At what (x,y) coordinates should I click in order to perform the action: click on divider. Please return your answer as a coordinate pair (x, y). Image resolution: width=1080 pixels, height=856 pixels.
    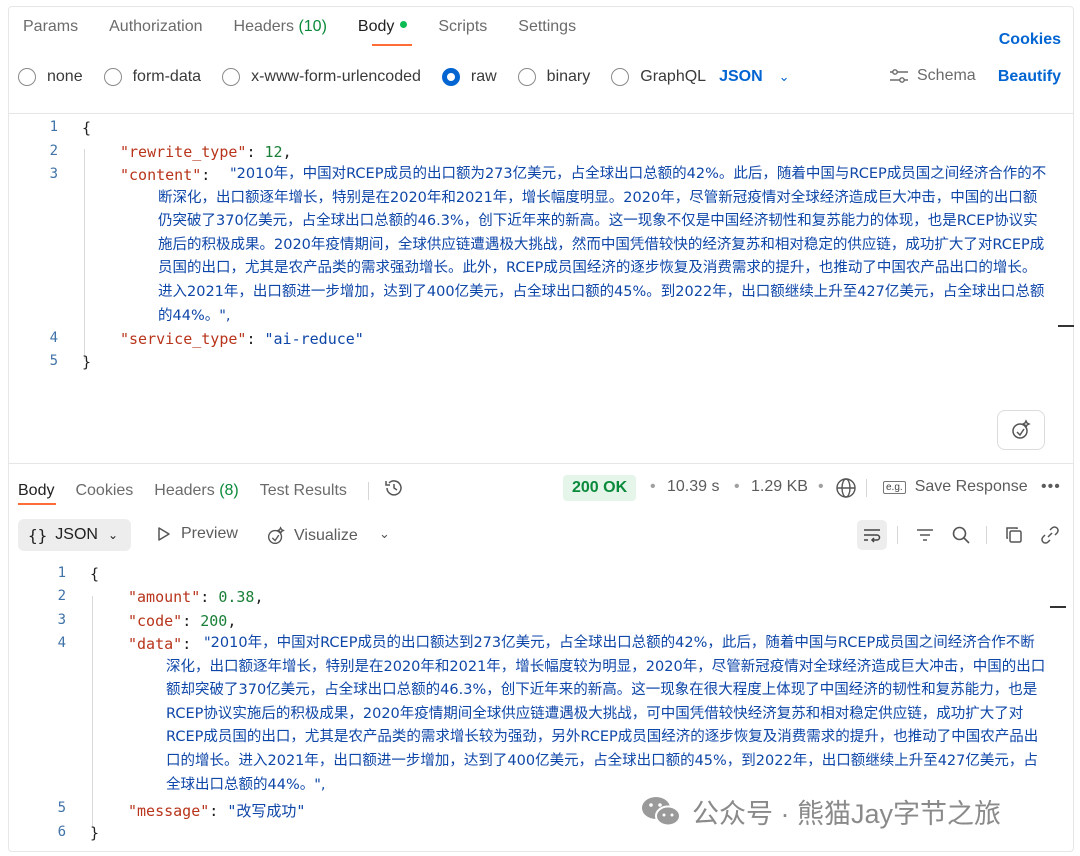
    Looking at the image, I should click on (541, 113).